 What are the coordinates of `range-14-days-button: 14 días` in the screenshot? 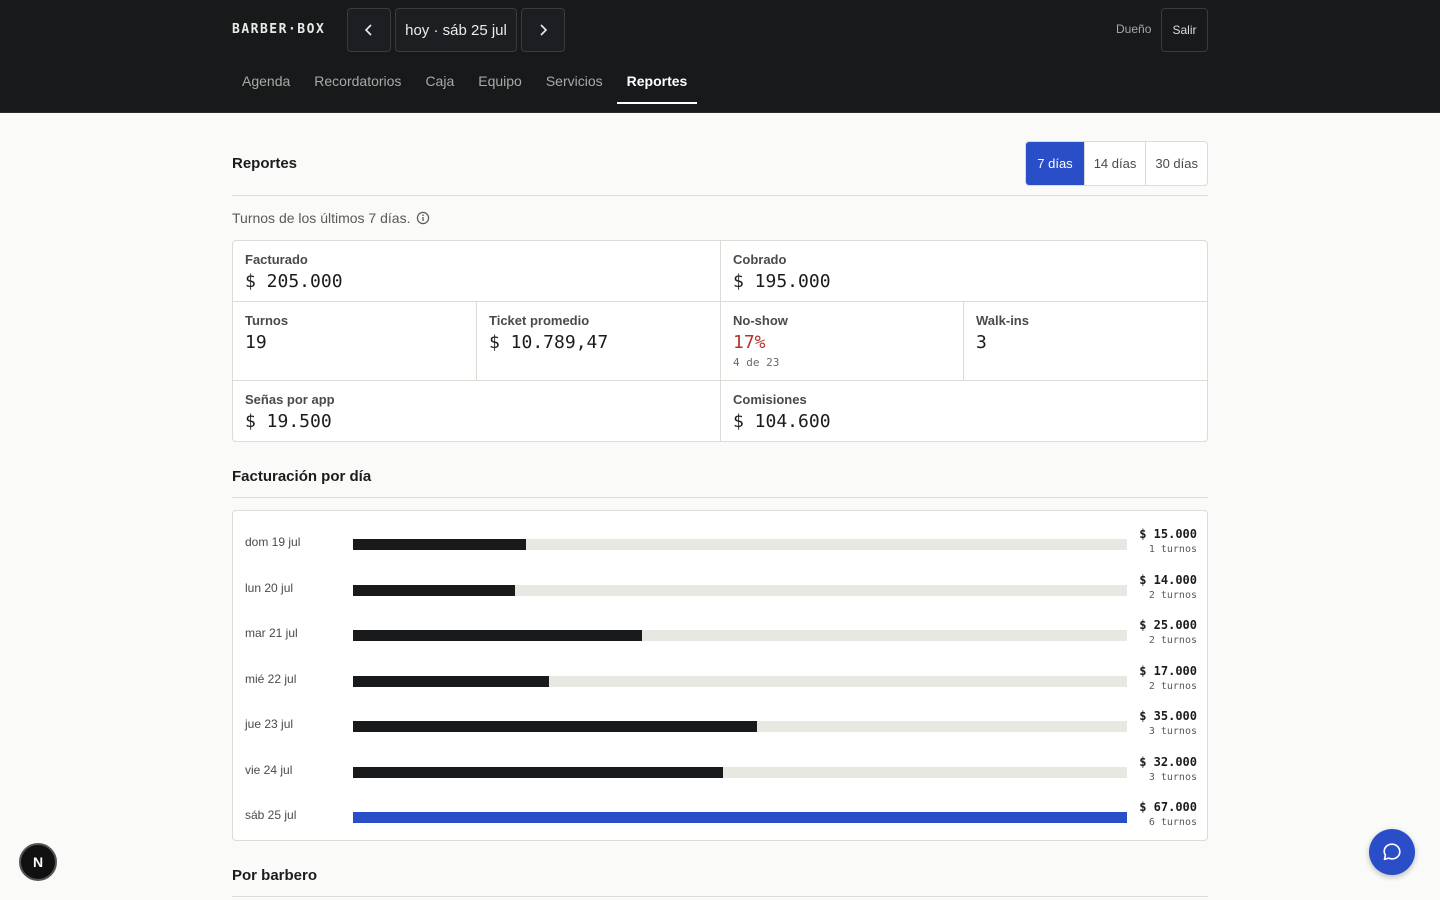 It's located at (1114, 163).